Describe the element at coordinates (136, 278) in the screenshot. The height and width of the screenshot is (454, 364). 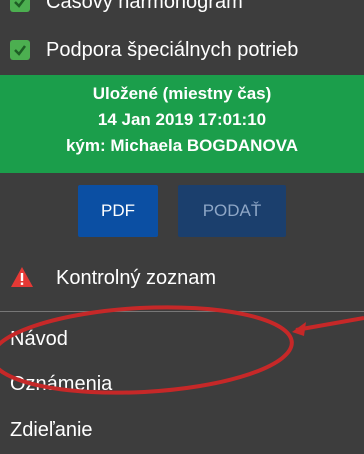
I see `checklist-link: Kontrolný zoznam` at that location.